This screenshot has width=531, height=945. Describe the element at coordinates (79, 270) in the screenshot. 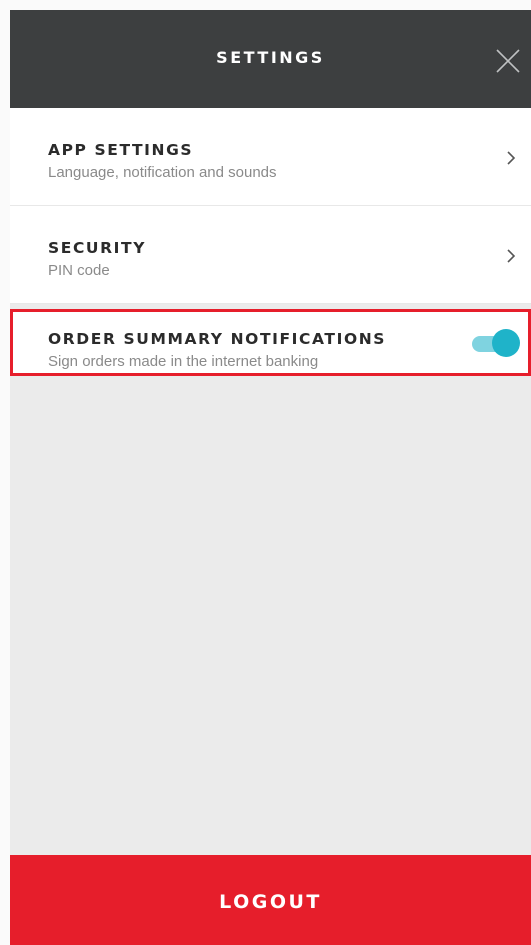

I see `item-subtitle: PIN code` at that location.